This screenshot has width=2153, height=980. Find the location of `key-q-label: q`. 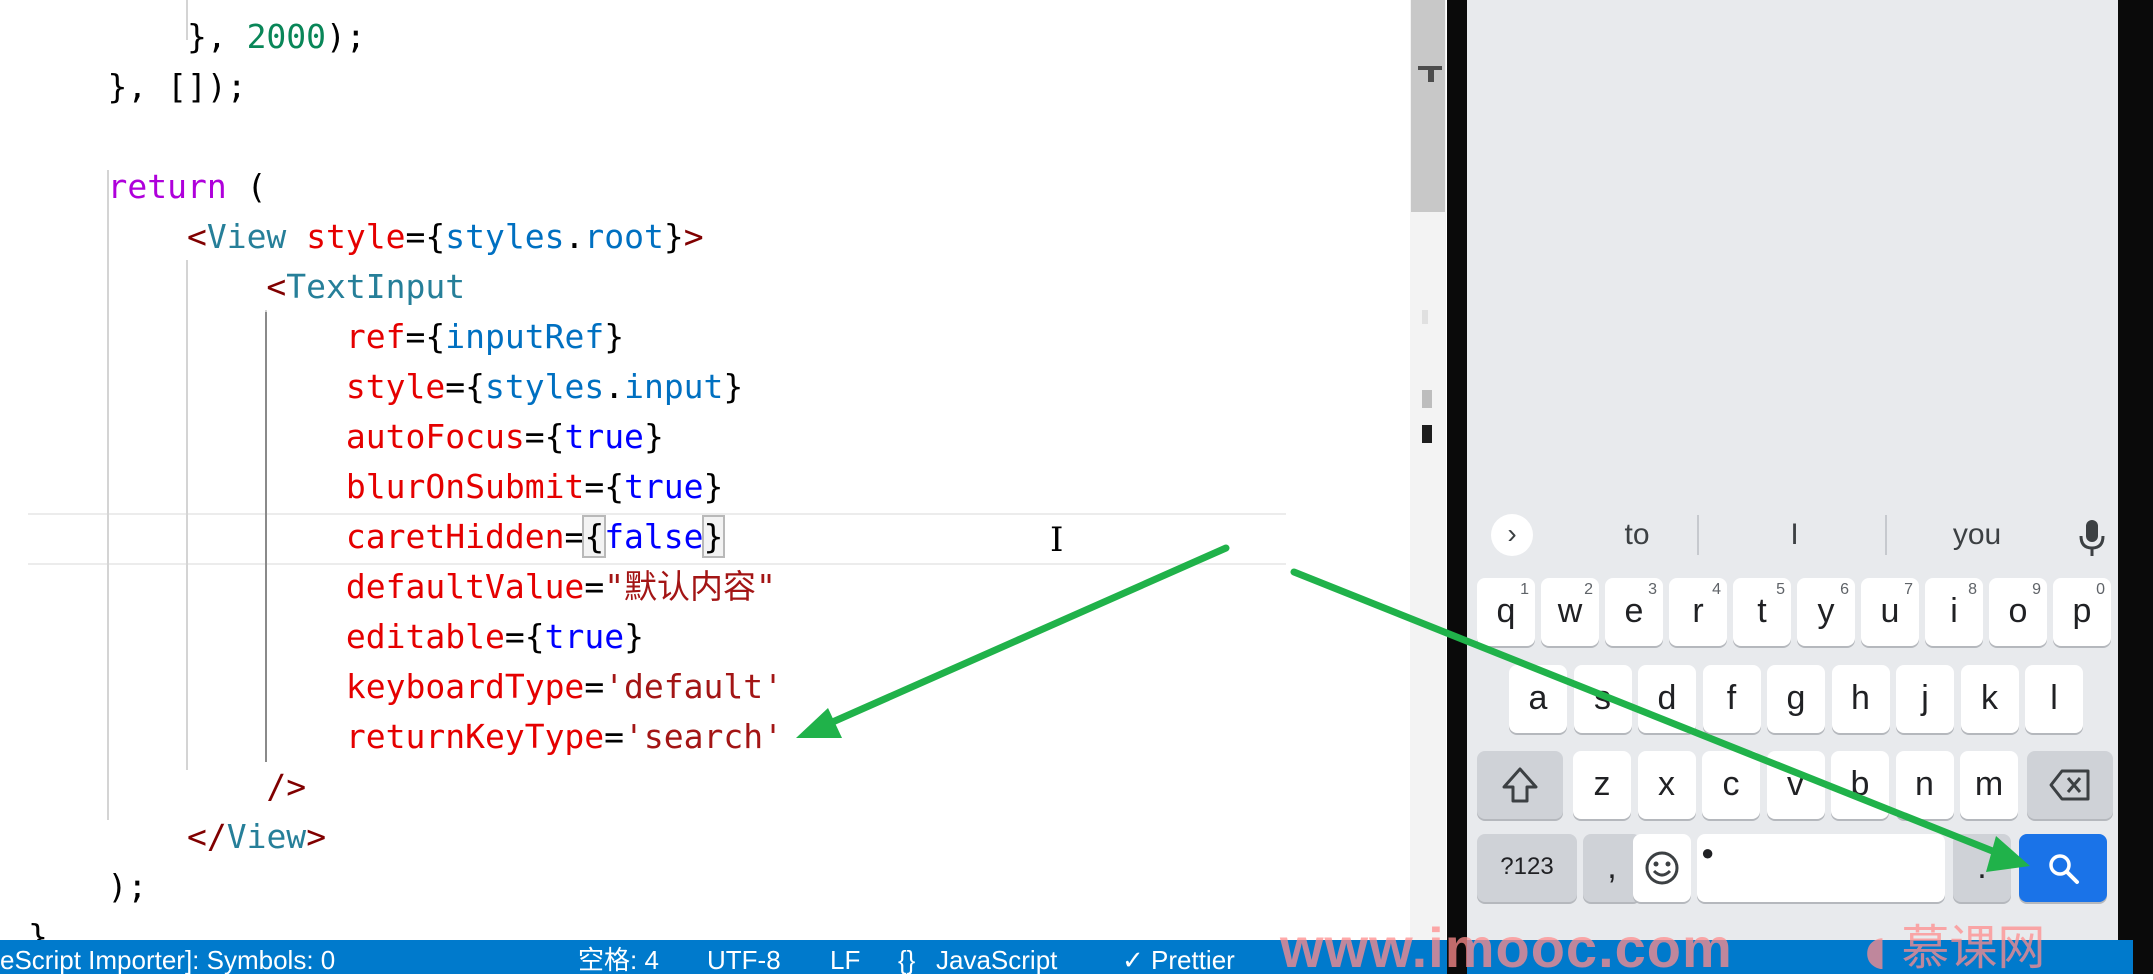

key-q-label: q is located at coordinates (1506, 611).